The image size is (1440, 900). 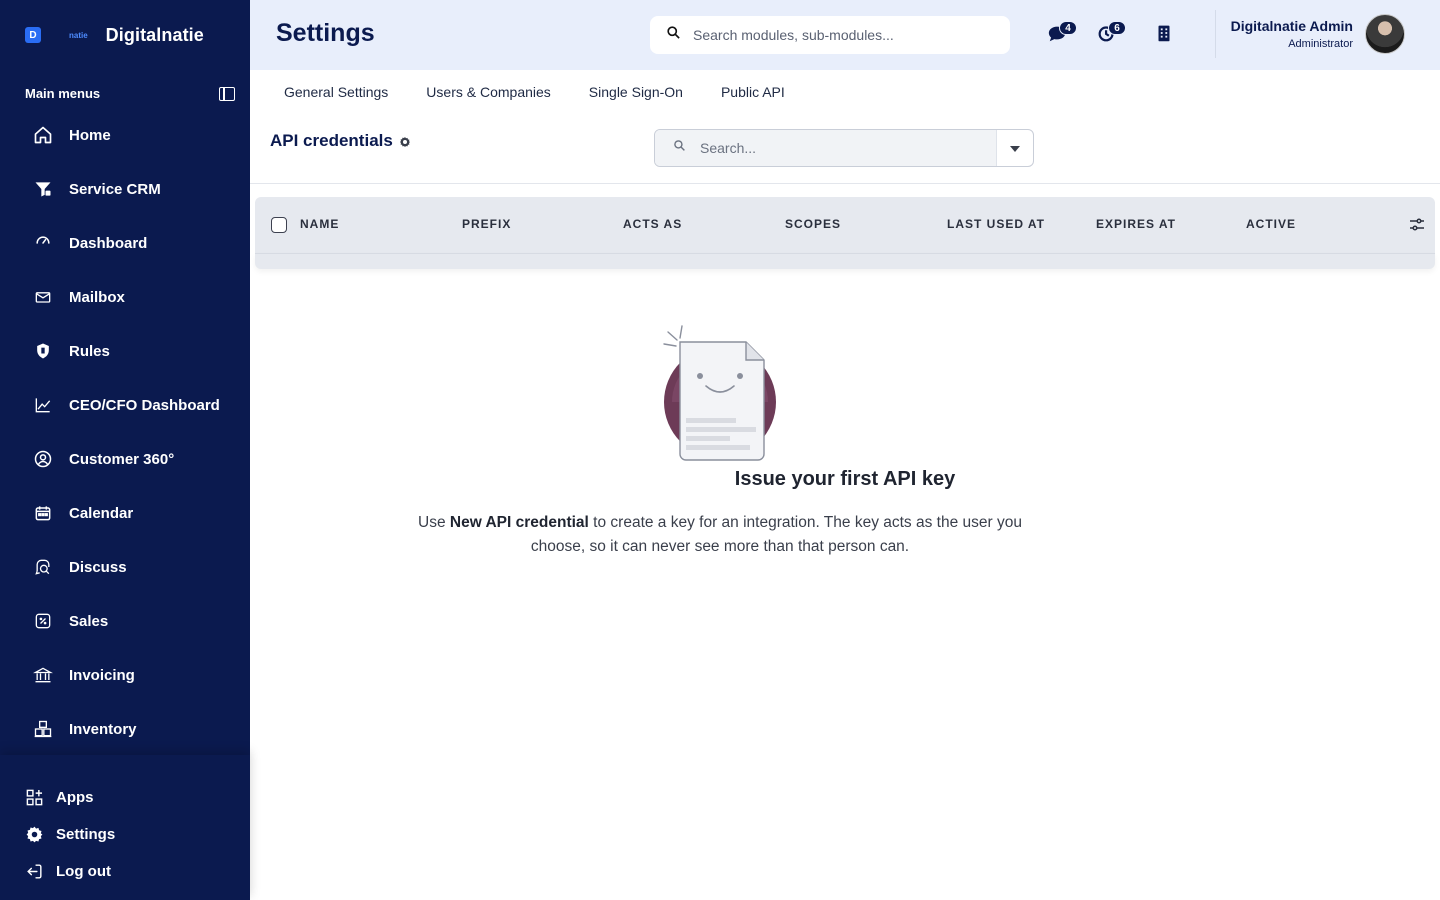 I want to click on tab-public-api: Public API, so click(x=753, y=93).